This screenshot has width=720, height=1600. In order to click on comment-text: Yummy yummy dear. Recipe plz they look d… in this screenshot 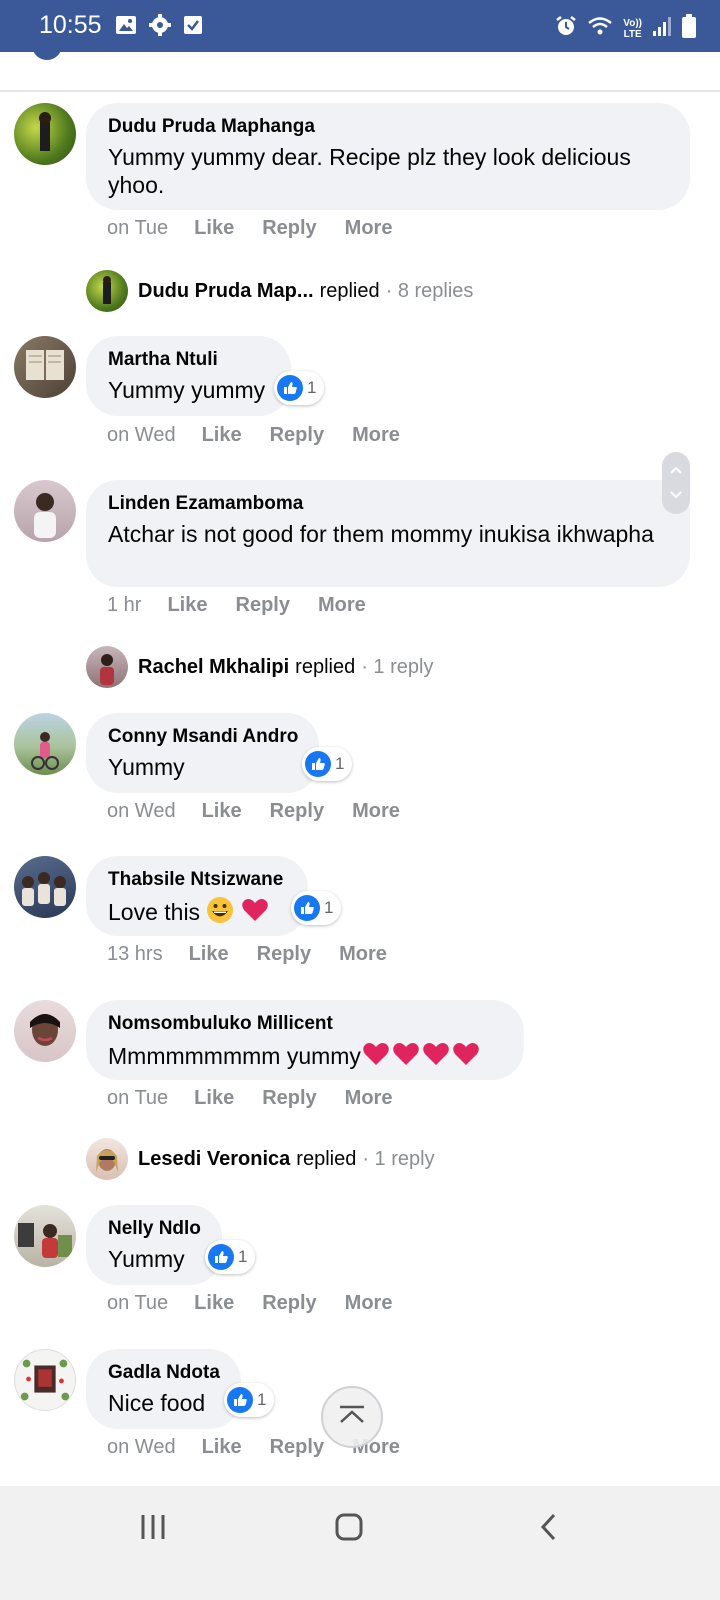, I will do `click(369, 171)`.